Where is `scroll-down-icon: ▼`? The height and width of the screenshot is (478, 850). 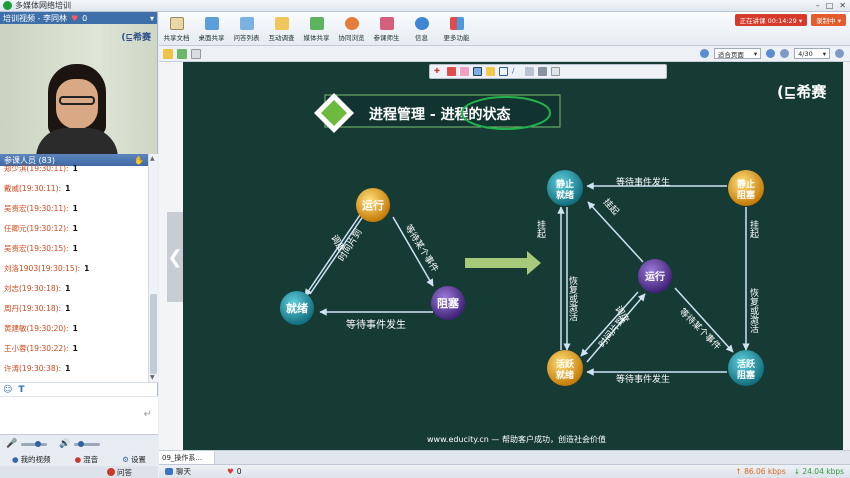
scroll-down-icon: ▼ is located at coordinates (152, 377).